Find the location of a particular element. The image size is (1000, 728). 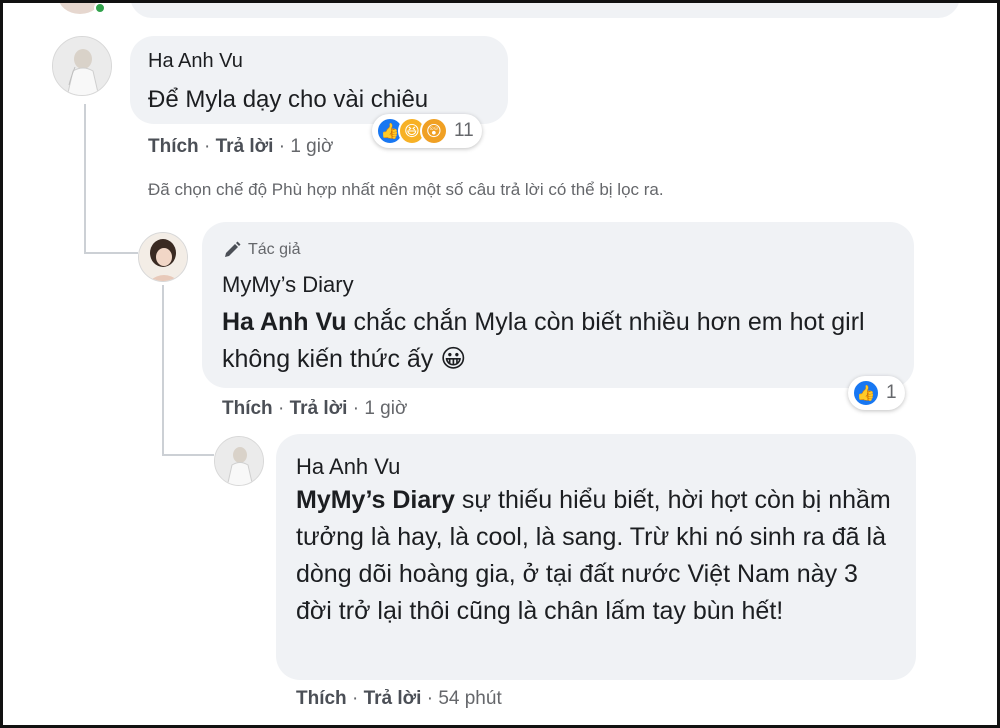

reaction-count: 1 is located at coordinates (891, 392).